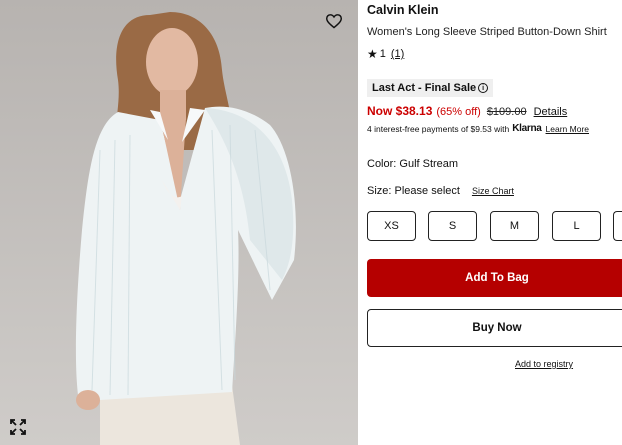 The image size is (622, 445). I want to click on final-sale-badge: Last Act - Final Sale i, so click(430, 88).